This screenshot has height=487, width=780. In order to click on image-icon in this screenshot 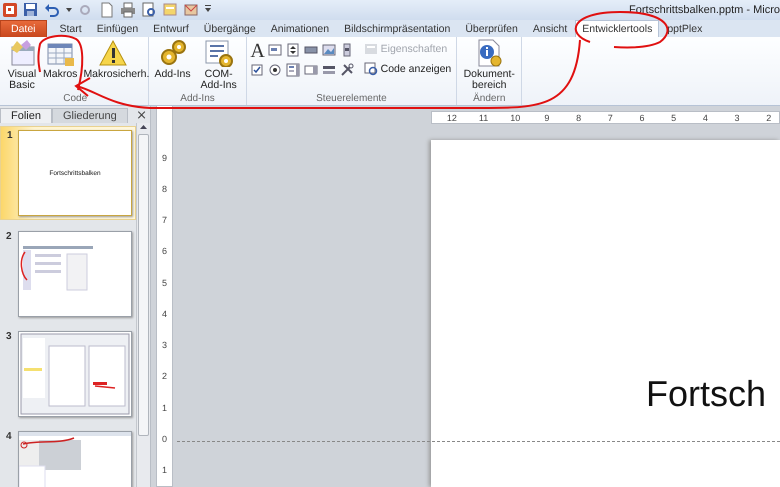, I will do `click(329, 50)`.